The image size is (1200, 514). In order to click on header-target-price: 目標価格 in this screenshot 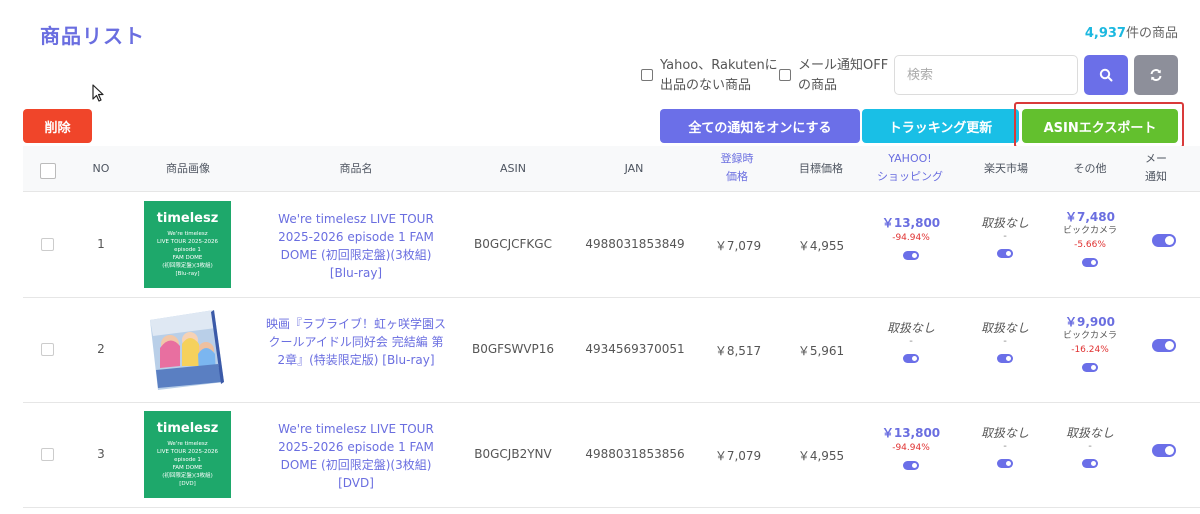, I will do `click(821, 168)`.